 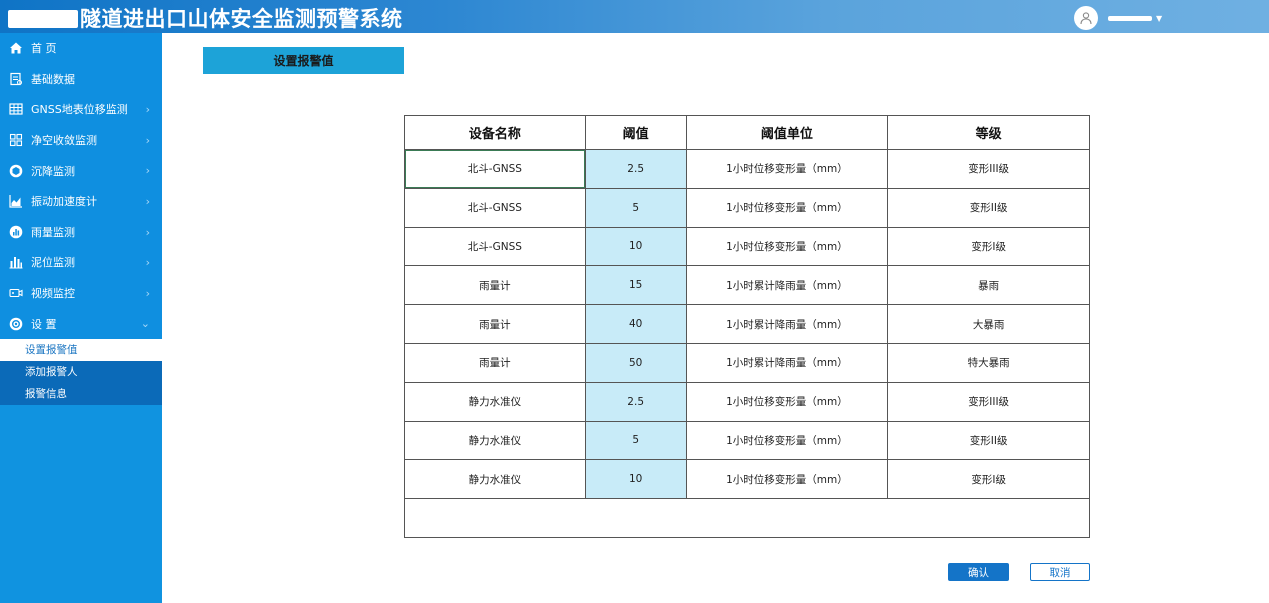 I want to click on cell-level: 大暴雨, so click(x=988, y=324).